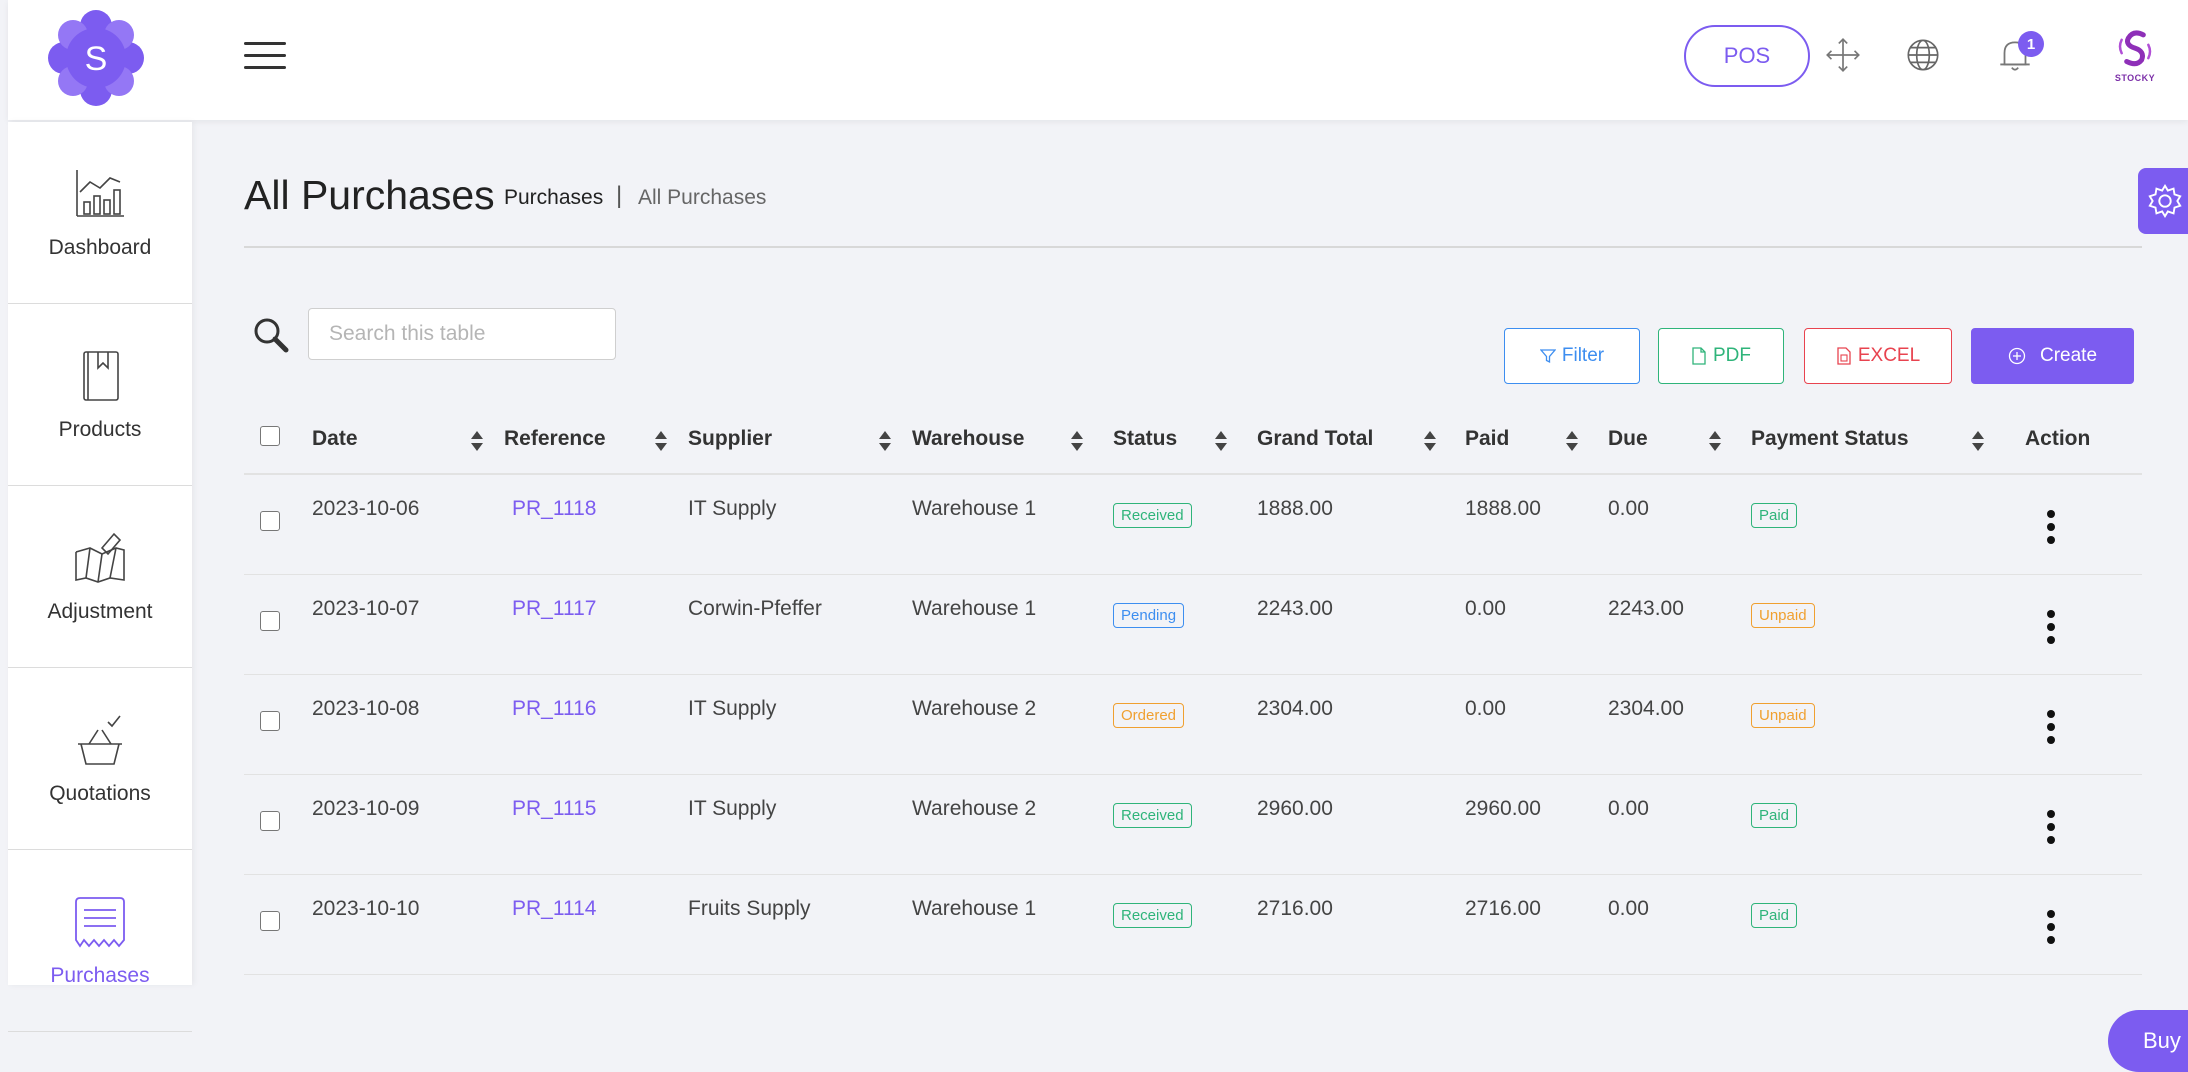  Describe the element at coordinates (1149, 715) in the screenshot. I see `status-badge: Ordered` at that location.